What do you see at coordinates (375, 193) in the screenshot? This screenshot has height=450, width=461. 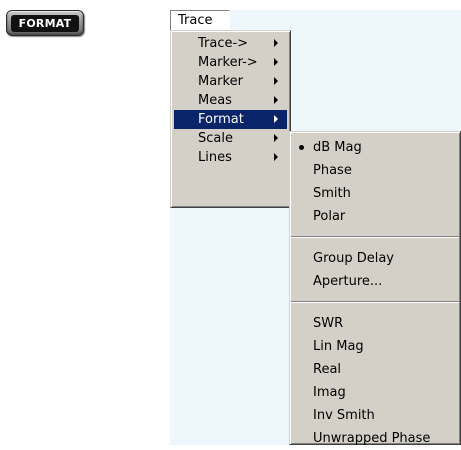 I see `format-item-smith: Smith` at bounding box center [375, 193].